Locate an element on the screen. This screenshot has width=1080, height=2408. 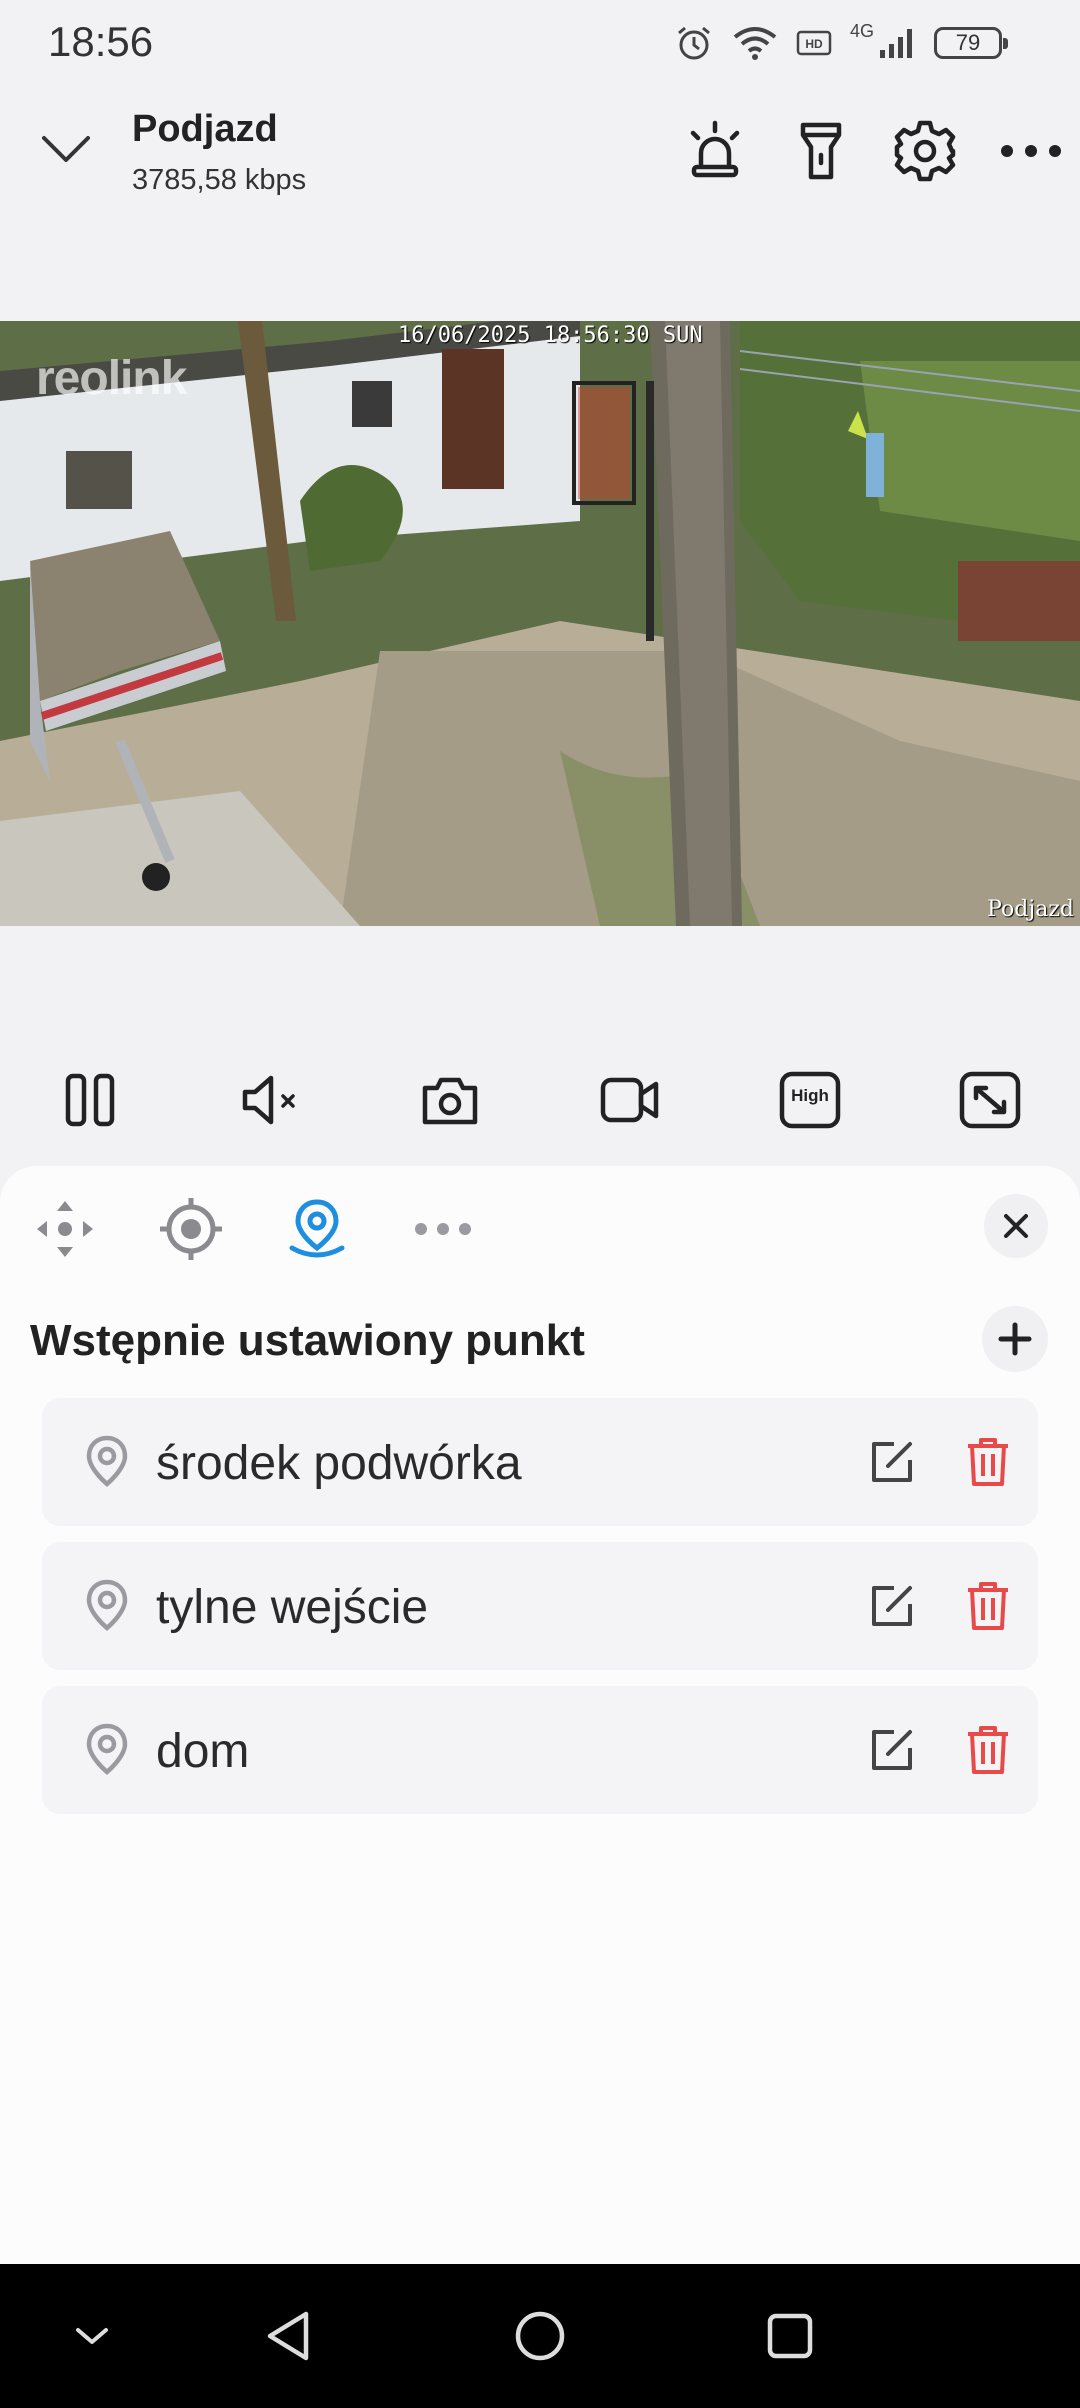
status-bar: 18:56 HD 4G 79 is located at coordinates (540, 42).